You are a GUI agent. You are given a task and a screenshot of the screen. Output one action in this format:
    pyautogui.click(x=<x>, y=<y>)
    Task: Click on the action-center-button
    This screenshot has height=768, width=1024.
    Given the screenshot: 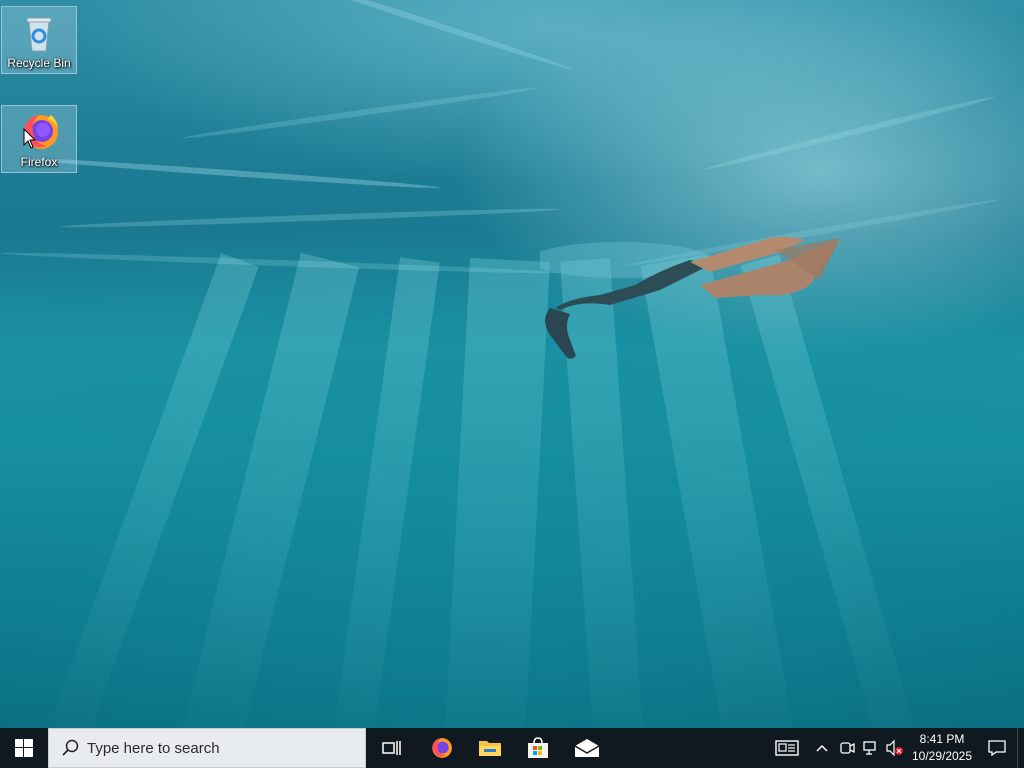 What is the action you would take?
    pyautogui.click(x=997, y=748)
    